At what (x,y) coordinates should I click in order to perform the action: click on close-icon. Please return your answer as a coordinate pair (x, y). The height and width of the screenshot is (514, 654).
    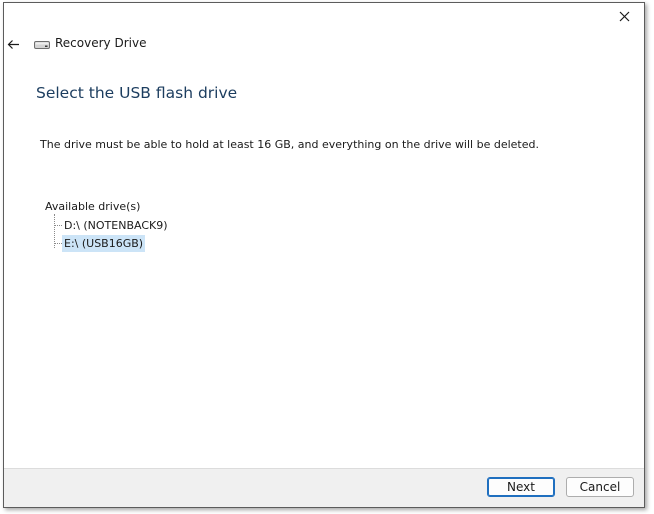
    Looking at the image, I should click on (624, 16).